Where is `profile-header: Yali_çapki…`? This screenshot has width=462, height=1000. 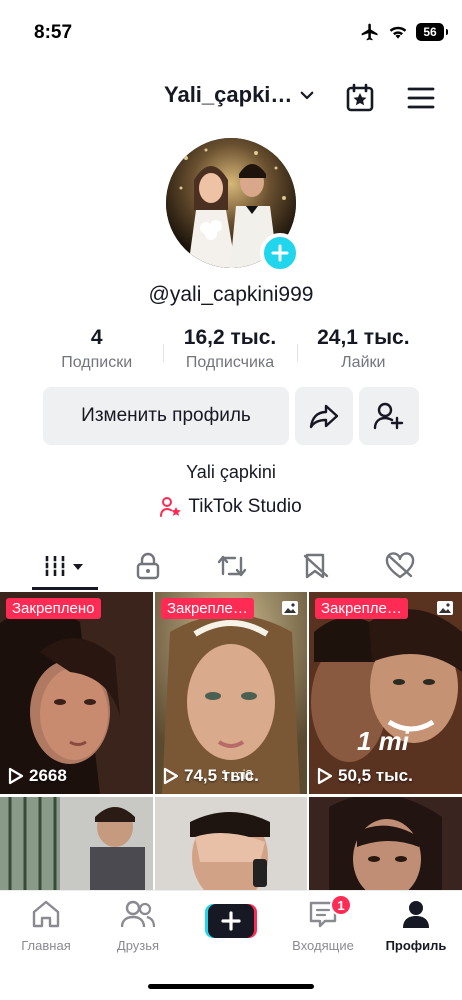
profile-header: Yali_çapki… is located at coordinates (231, 98).